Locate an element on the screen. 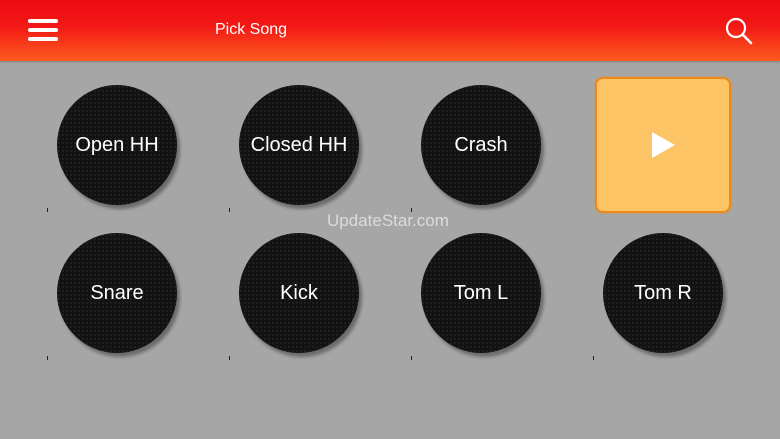  watermark-text: UpdateStar.com is located at coordinates (388, 220).